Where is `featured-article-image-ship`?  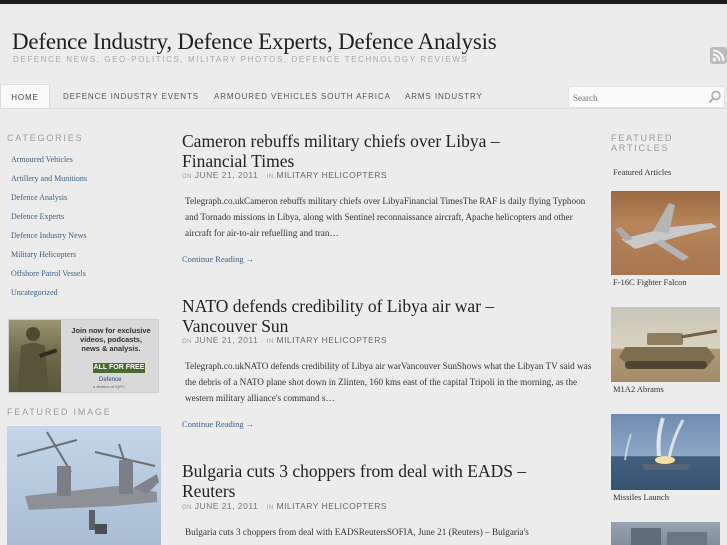 featured-article-image-ship is located at coordinates (665, 533).